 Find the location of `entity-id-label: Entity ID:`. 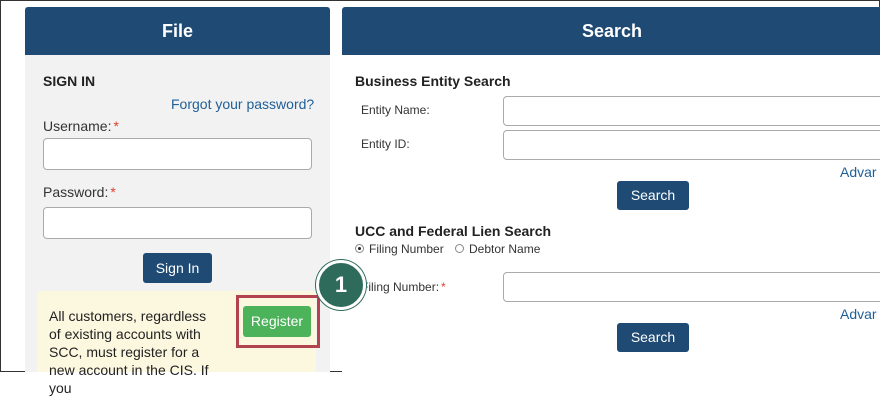

entity-id-label: Entity ID: is located at coordinates (385, 144).